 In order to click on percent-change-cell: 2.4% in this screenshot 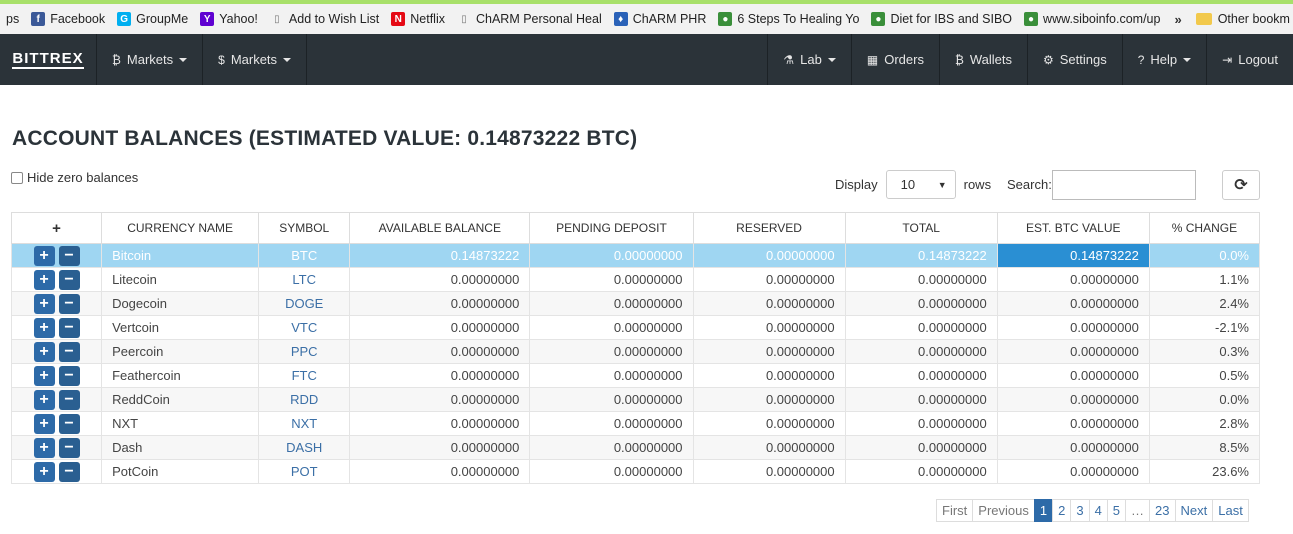, I will do `click(1204, 303)`.